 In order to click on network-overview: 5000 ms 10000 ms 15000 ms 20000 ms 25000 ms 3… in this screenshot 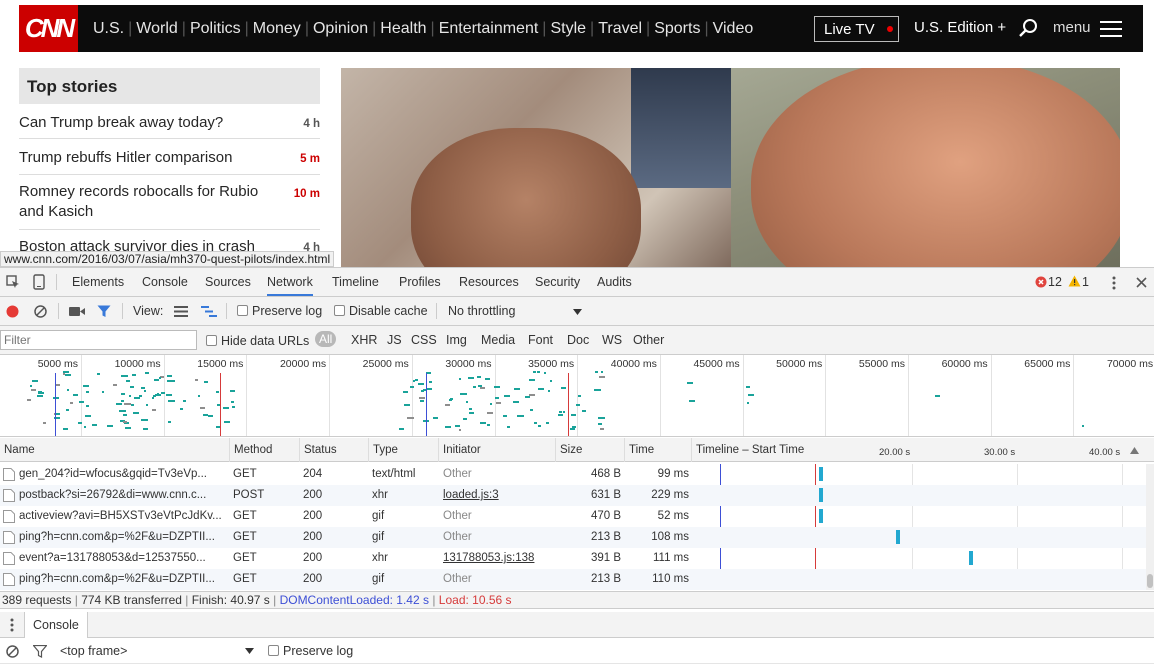, I will do `click(577, 396)`.